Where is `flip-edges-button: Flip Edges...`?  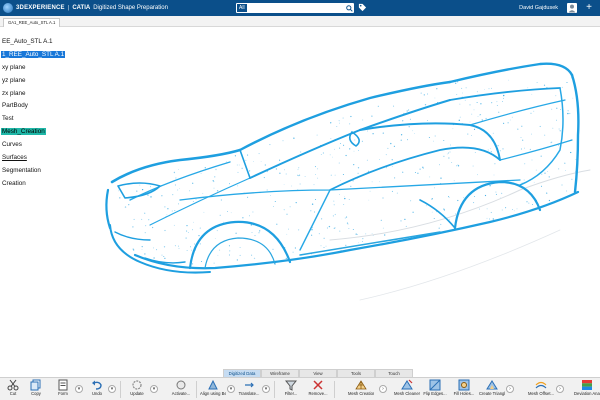
flip-edges-button: Flip Edges... is located at coordinates (435, 389).